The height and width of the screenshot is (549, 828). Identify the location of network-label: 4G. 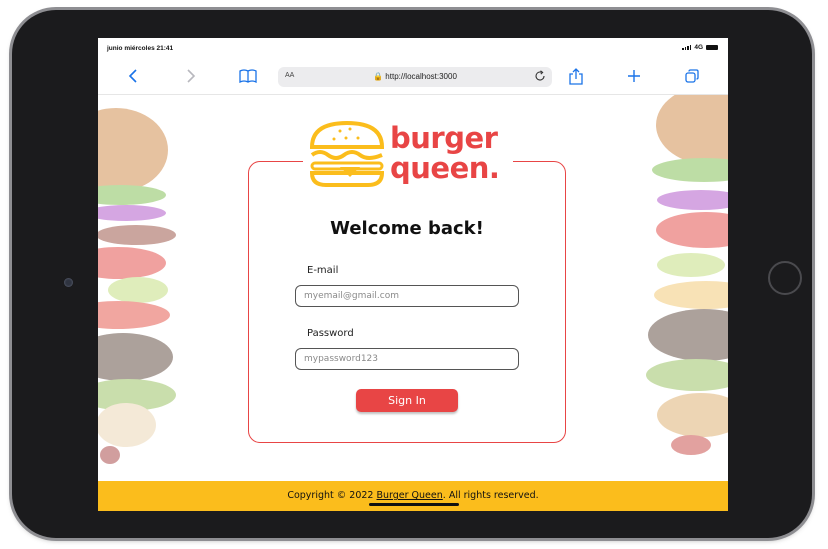
(698, 47).